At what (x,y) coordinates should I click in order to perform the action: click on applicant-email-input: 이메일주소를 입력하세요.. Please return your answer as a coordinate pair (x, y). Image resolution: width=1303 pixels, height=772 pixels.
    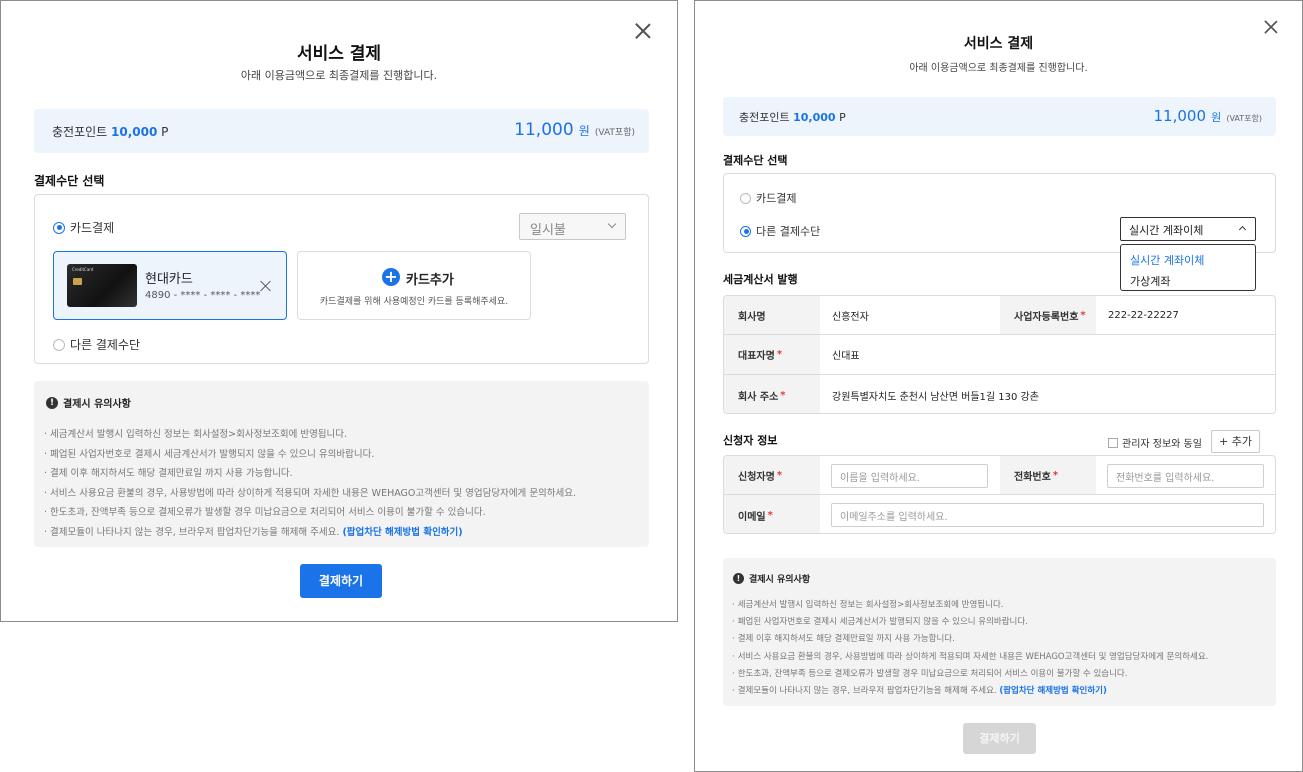
    Looking at the image, I should click on (1047, 515).